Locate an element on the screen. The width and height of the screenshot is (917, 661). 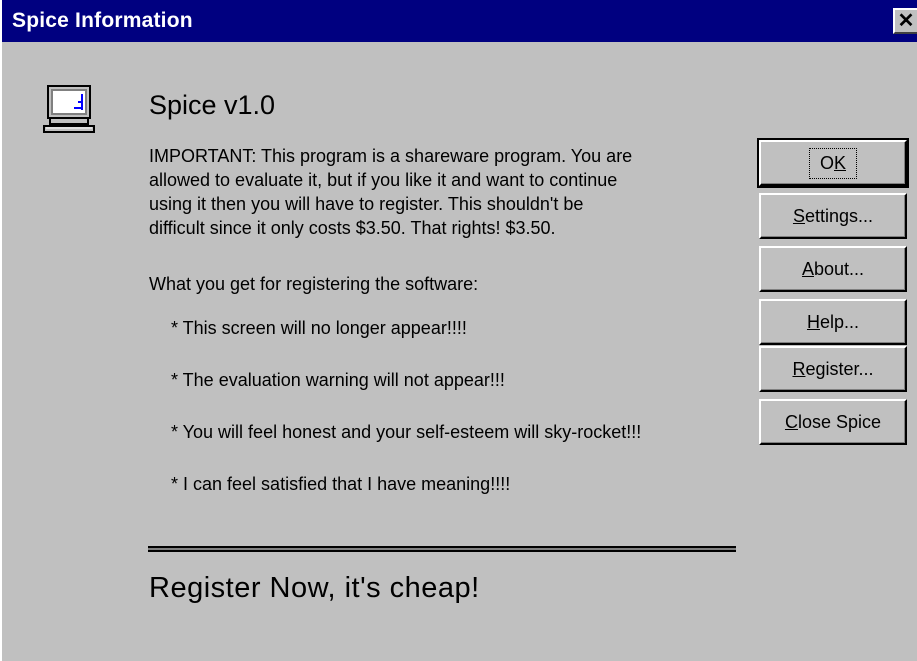
window-title: Spice Information is located at coordinates (102, 20).